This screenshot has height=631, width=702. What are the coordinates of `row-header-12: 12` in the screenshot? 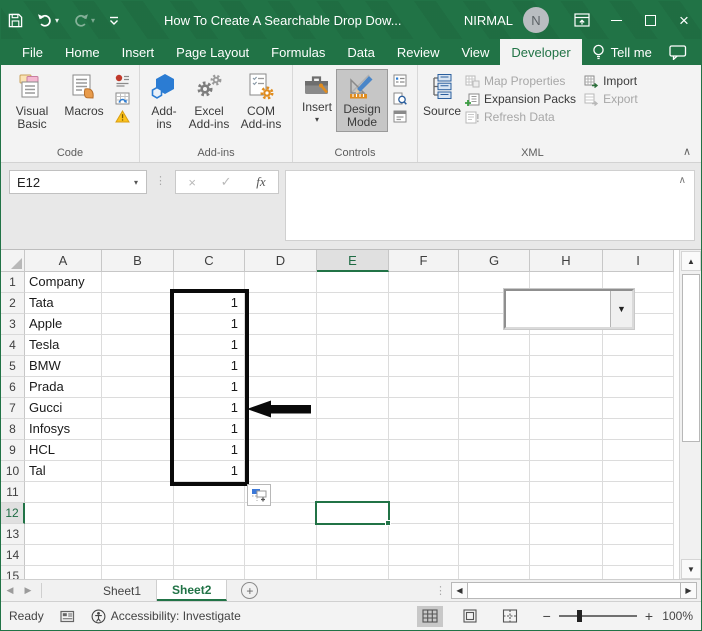 It's located at (13, 513).